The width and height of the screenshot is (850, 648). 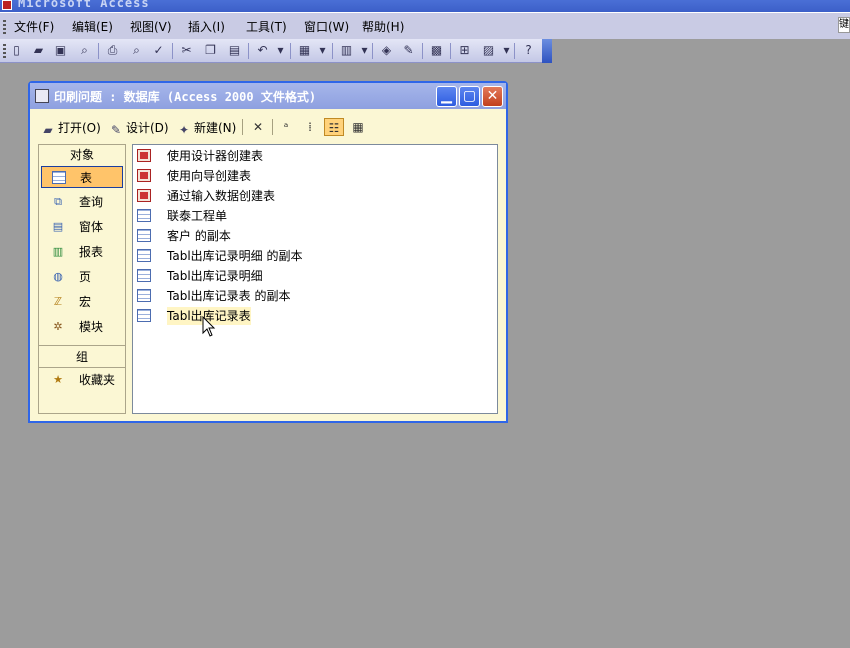 What do you see at coordinates (82, 227) in the screenshot?
I see `object-forms: ▤ 窗体` at bounding box center [82, 227].